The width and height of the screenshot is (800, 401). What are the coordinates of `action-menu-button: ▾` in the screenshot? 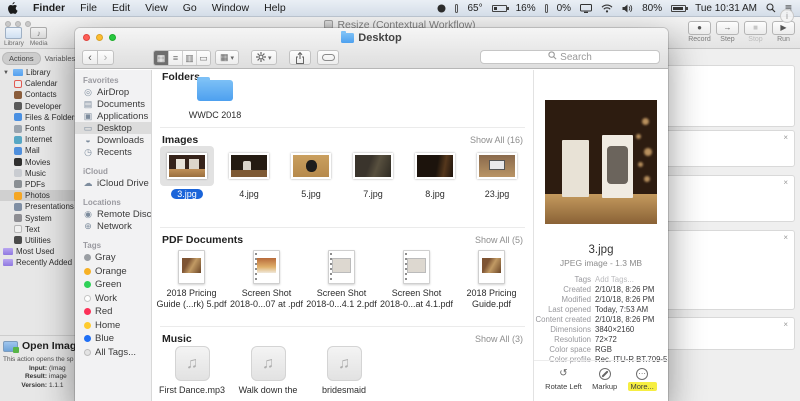 It's located at (264, 57).